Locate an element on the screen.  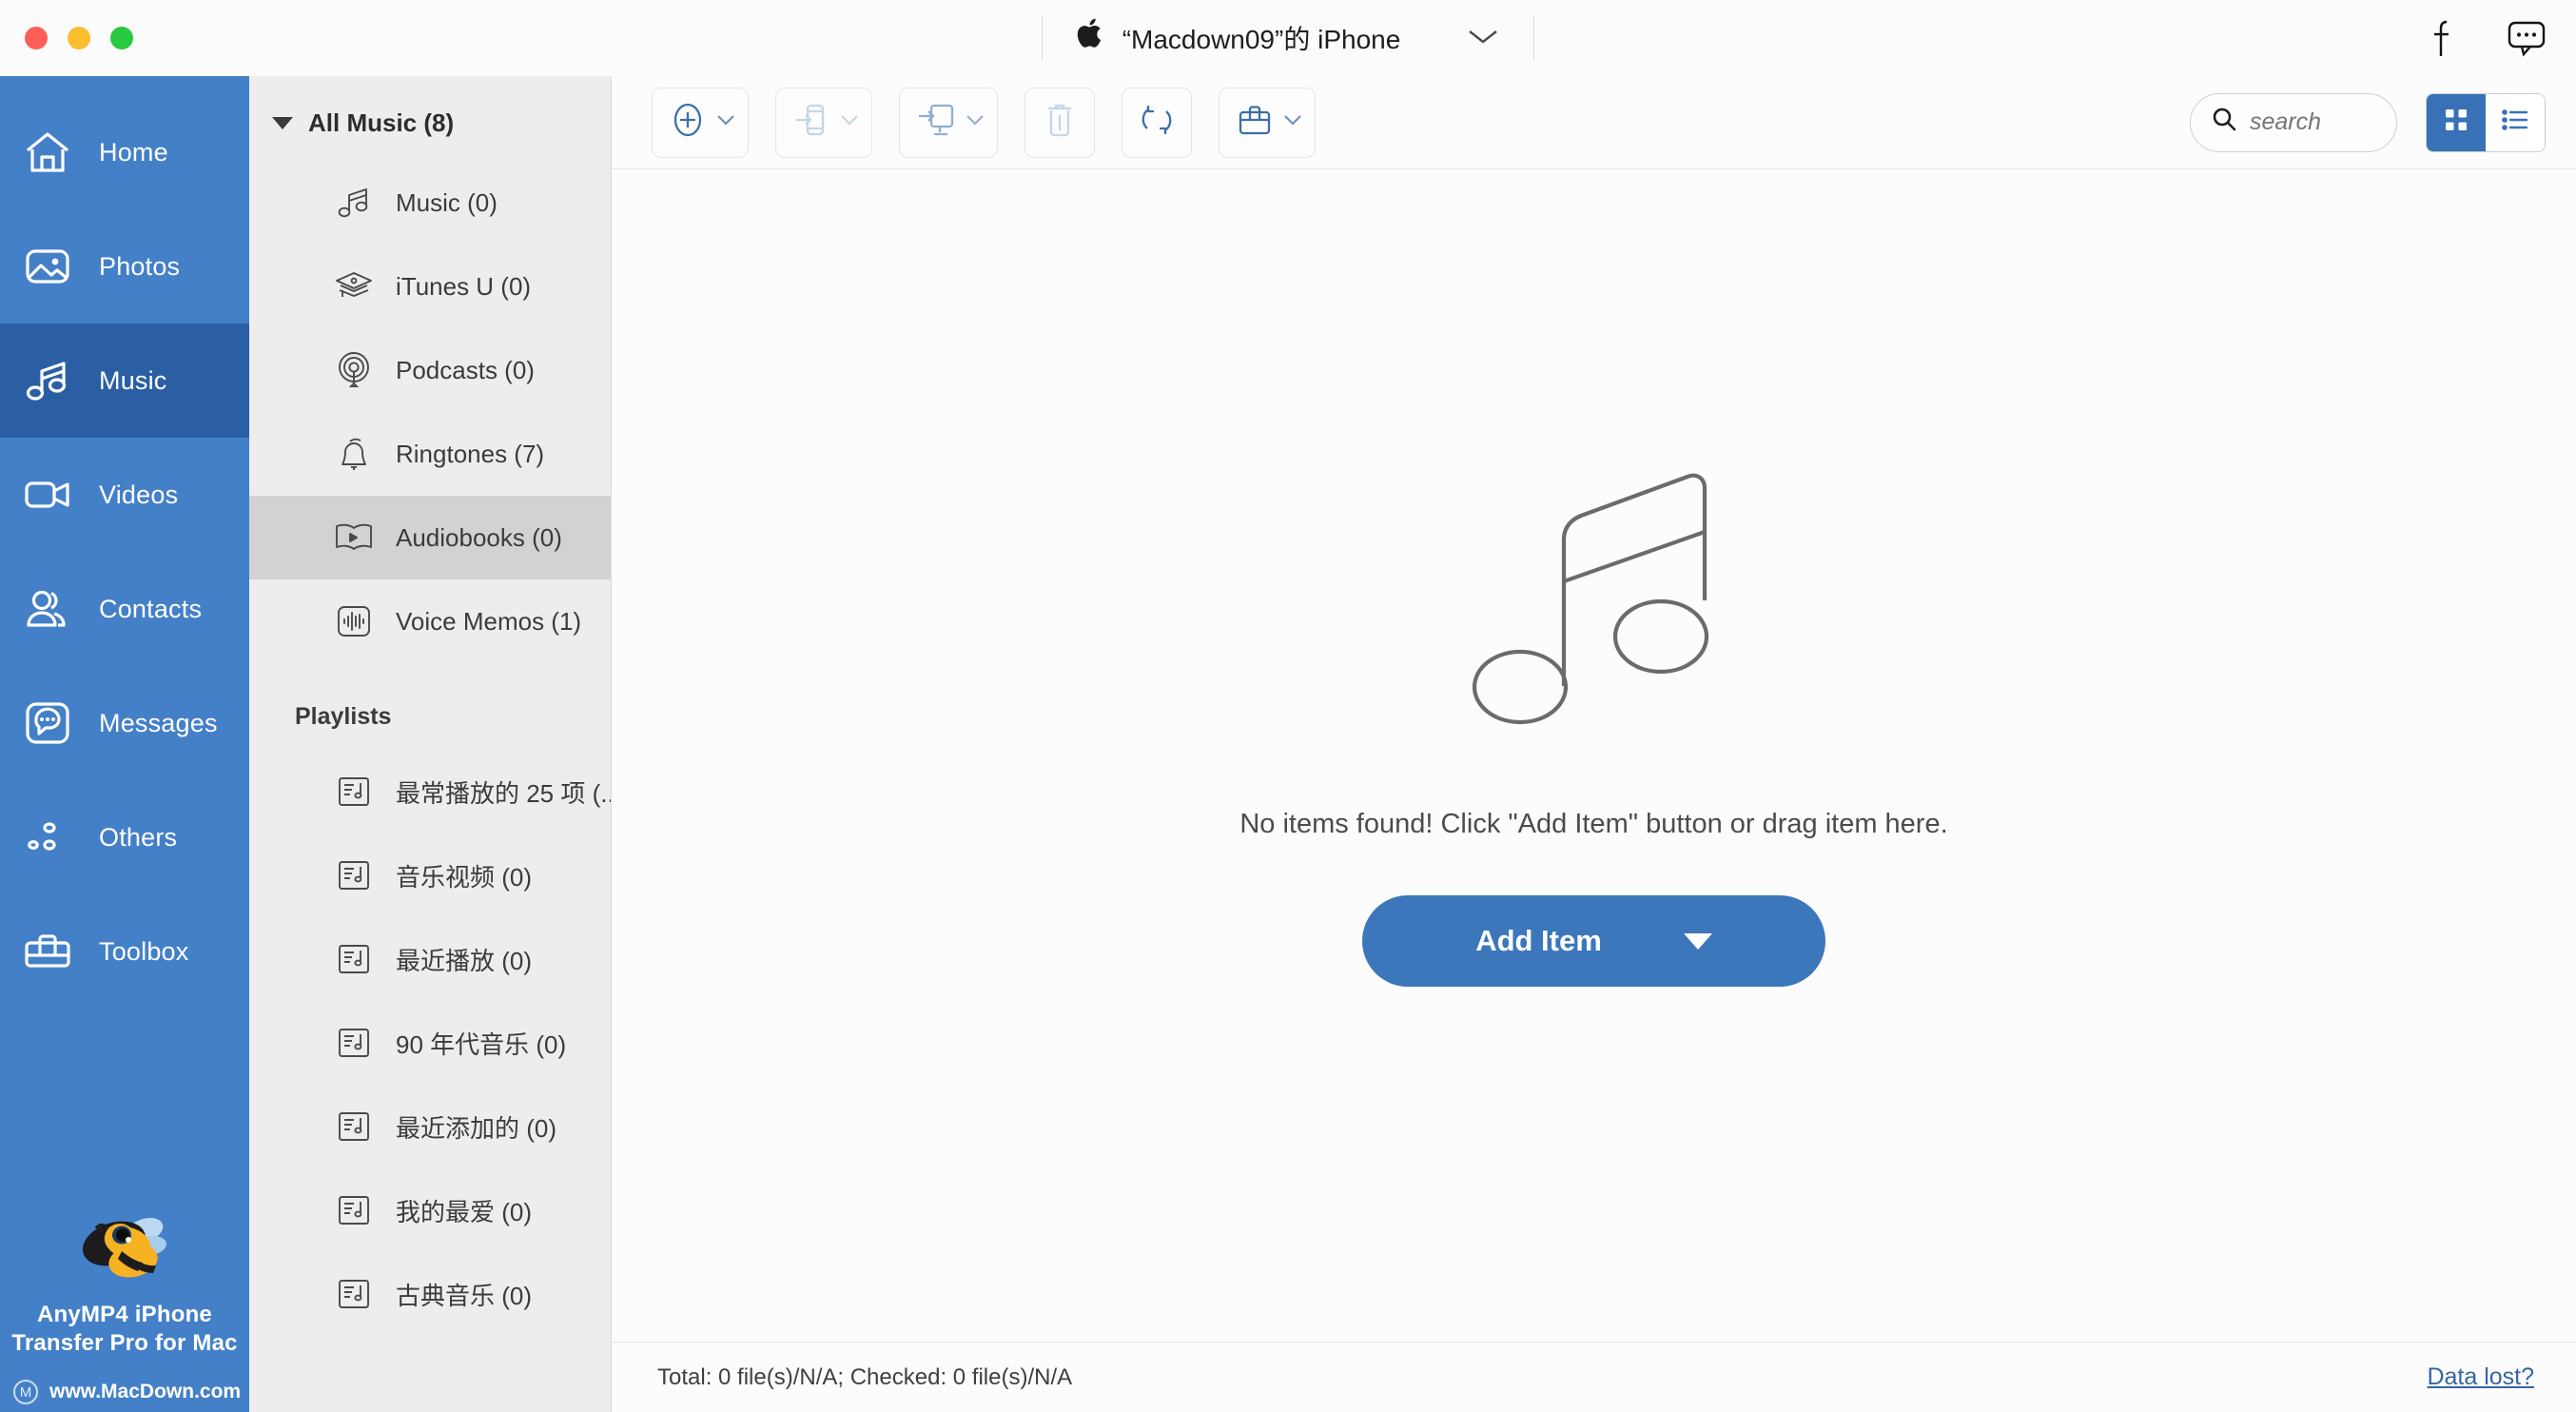
sidebar-item-toolbox: Toolbox is located at coordinates (124, 951).